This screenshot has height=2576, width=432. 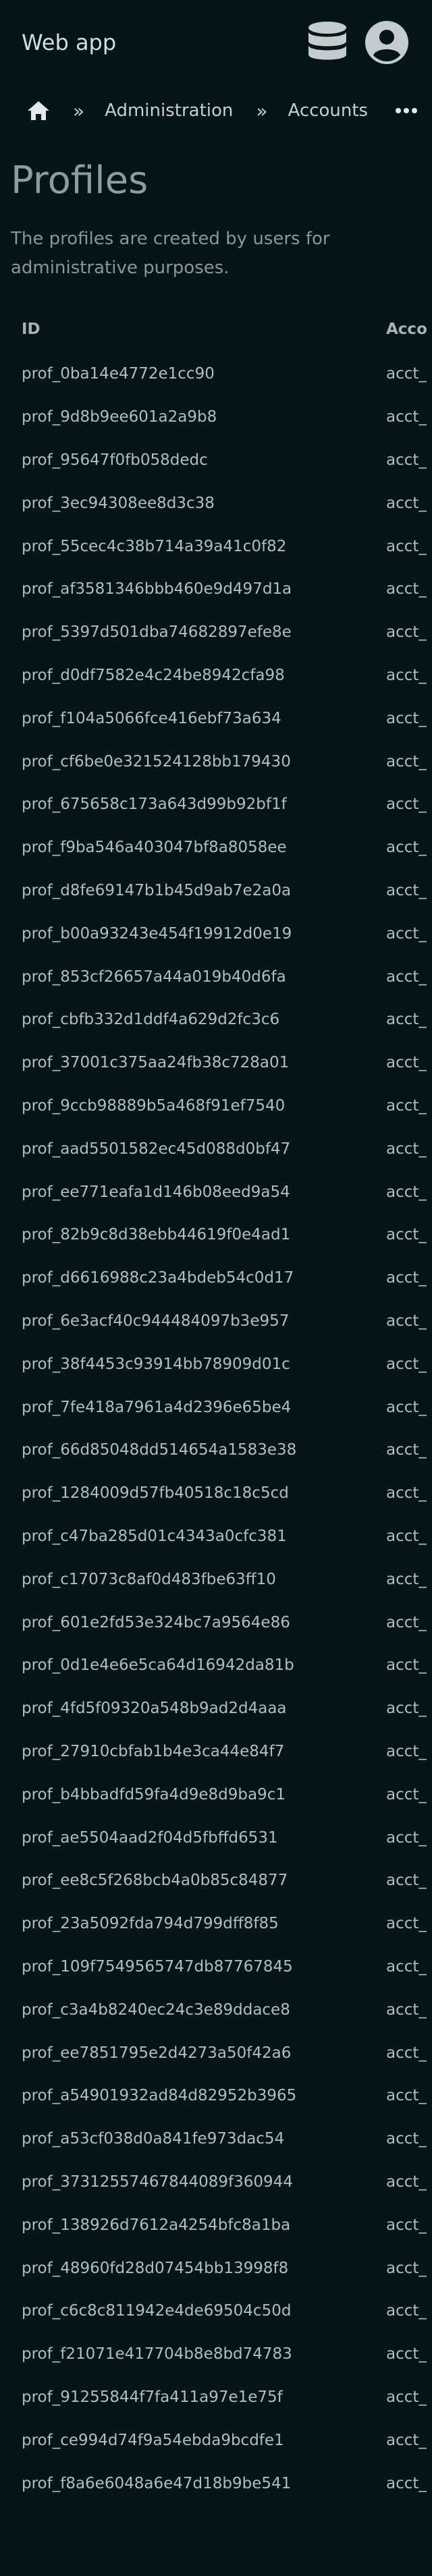 What do you see at coordinates (216, 718) in the screenshot?
I see `table-row: prof_f104a5066fce416ebf73a634 acct_` at bounding box center [216, 718].